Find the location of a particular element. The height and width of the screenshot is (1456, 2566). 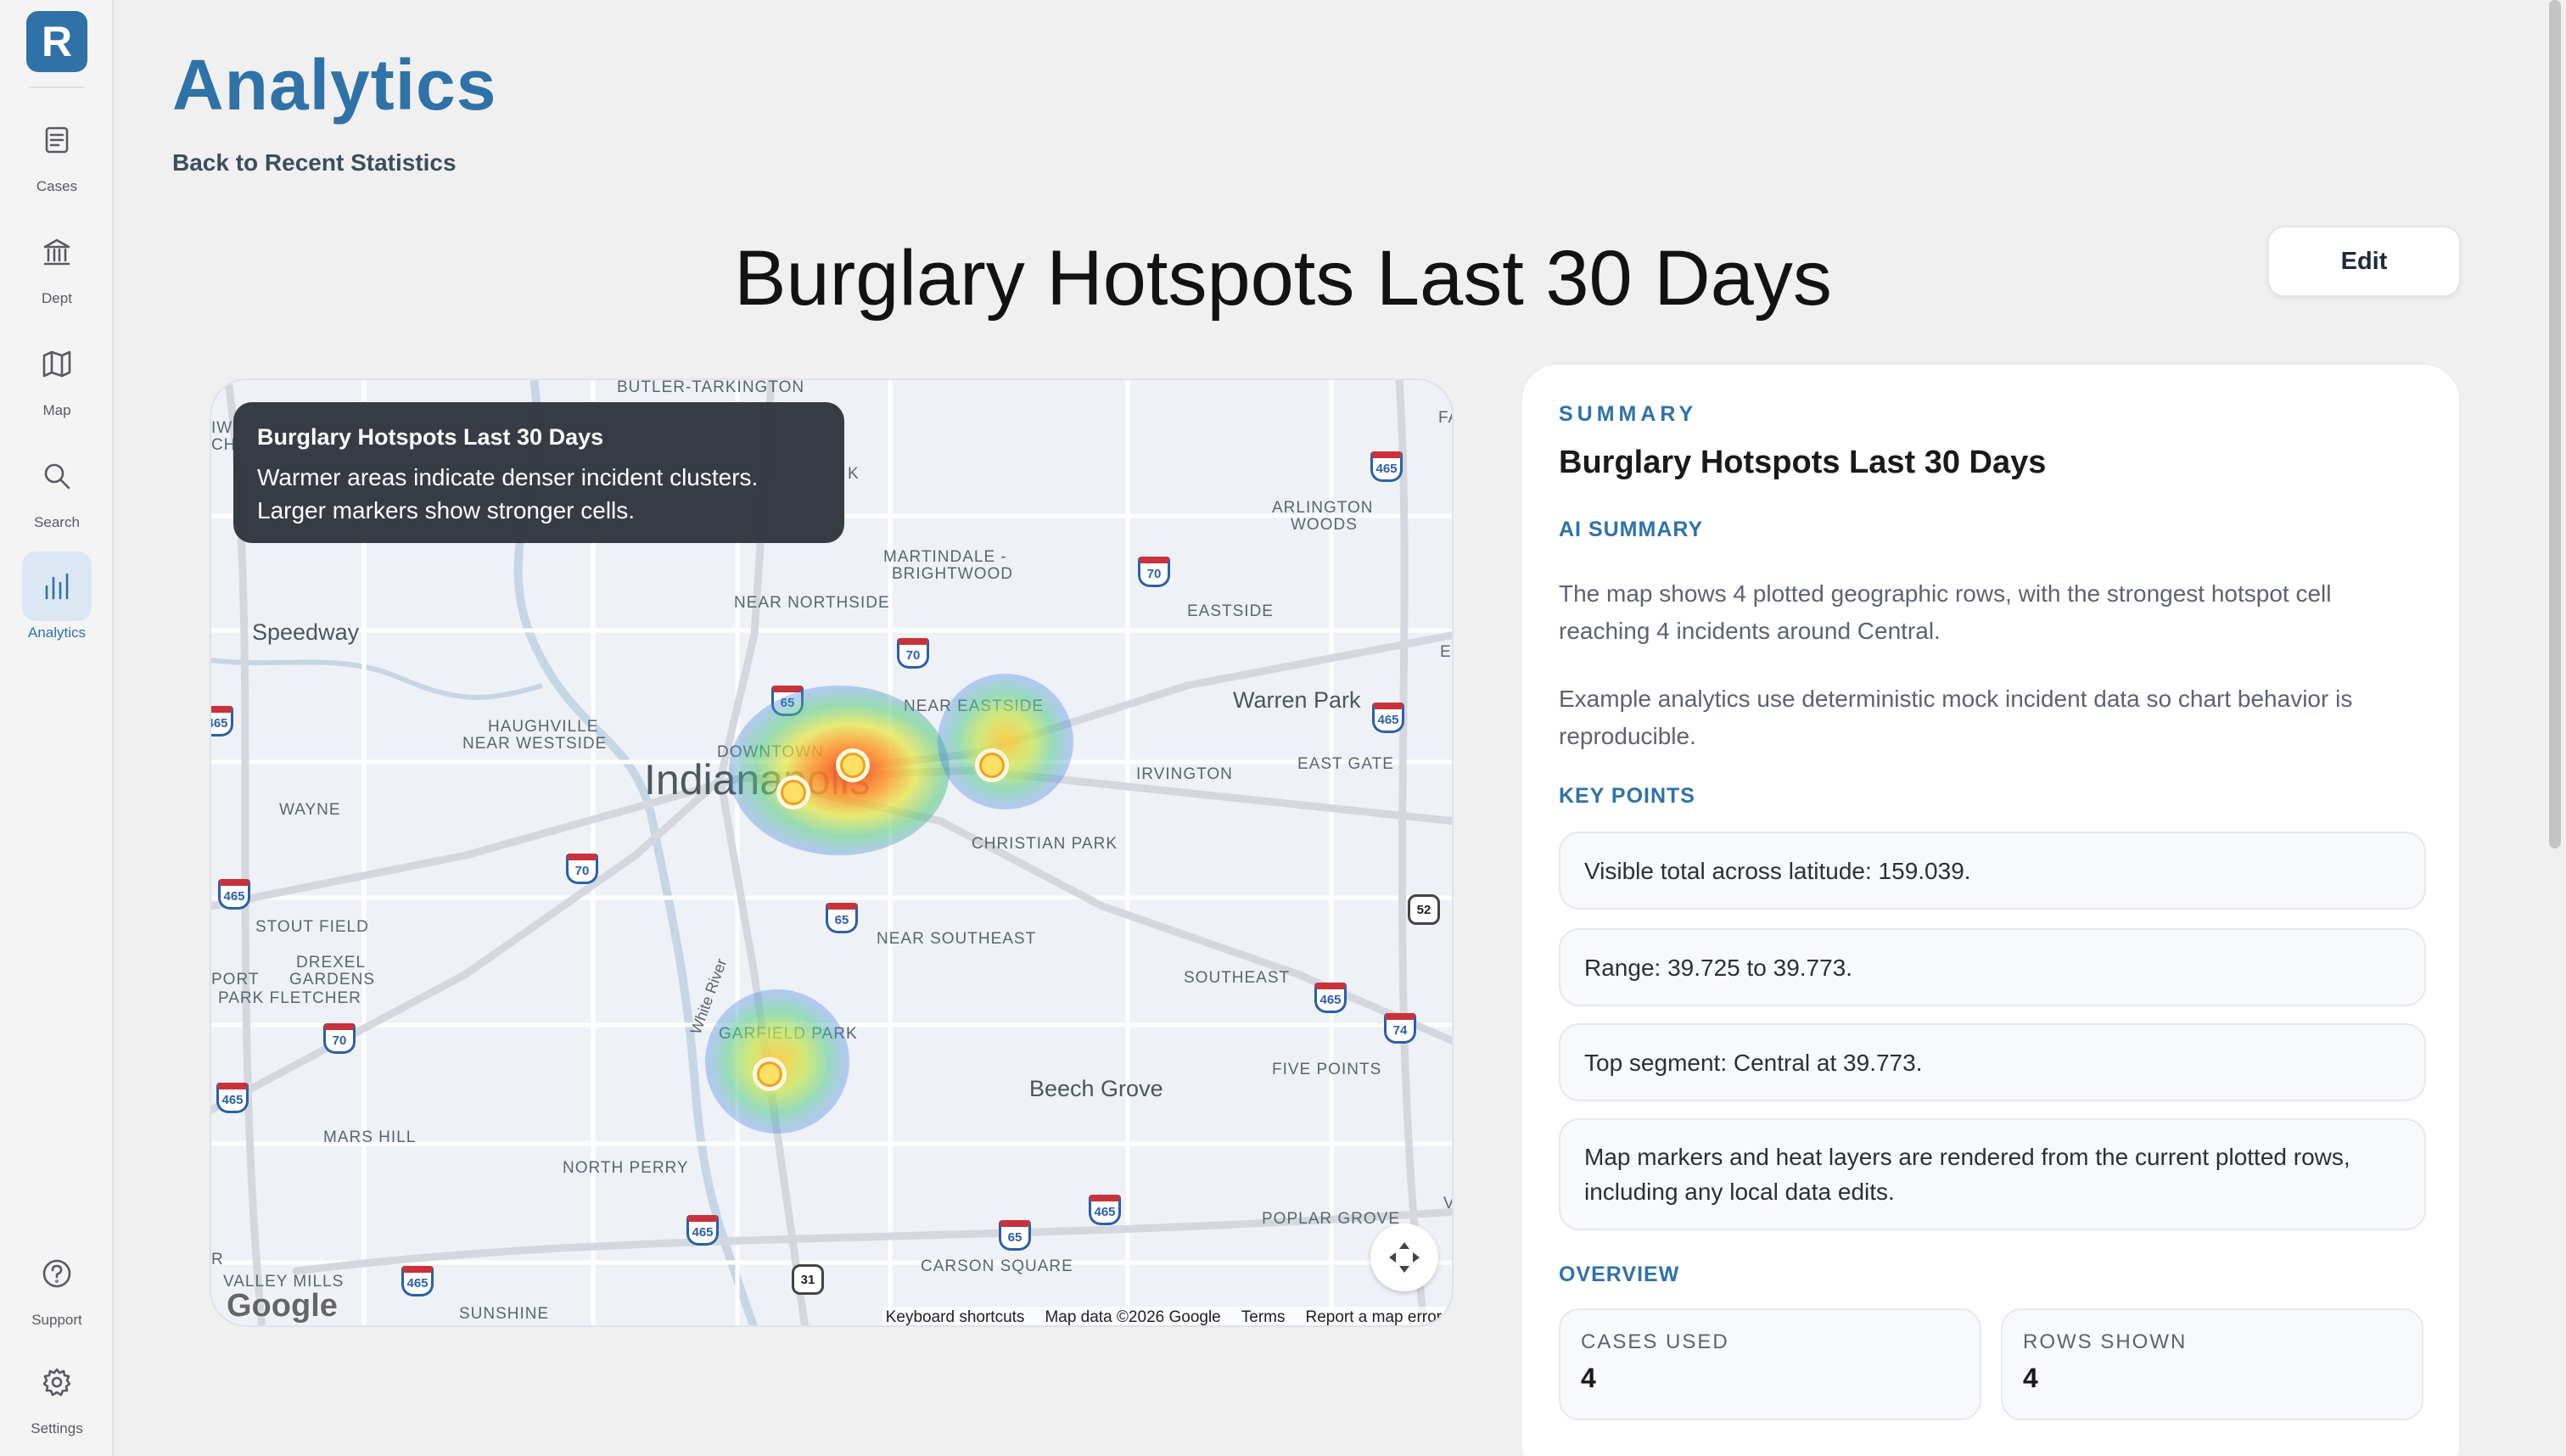

summary-title: Burglary Hotspots Last 30 Days is located at coordinates (1803, 463).